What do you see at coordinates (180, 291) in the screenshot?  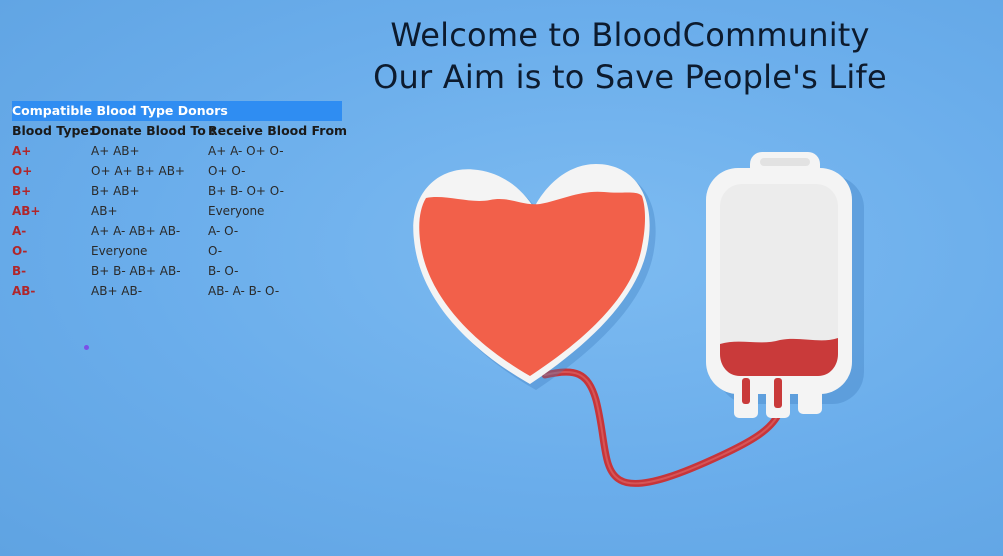 I see `table-row: AB- AB+ AB- AB- A- B- O-` at bounding box center [180, 291].